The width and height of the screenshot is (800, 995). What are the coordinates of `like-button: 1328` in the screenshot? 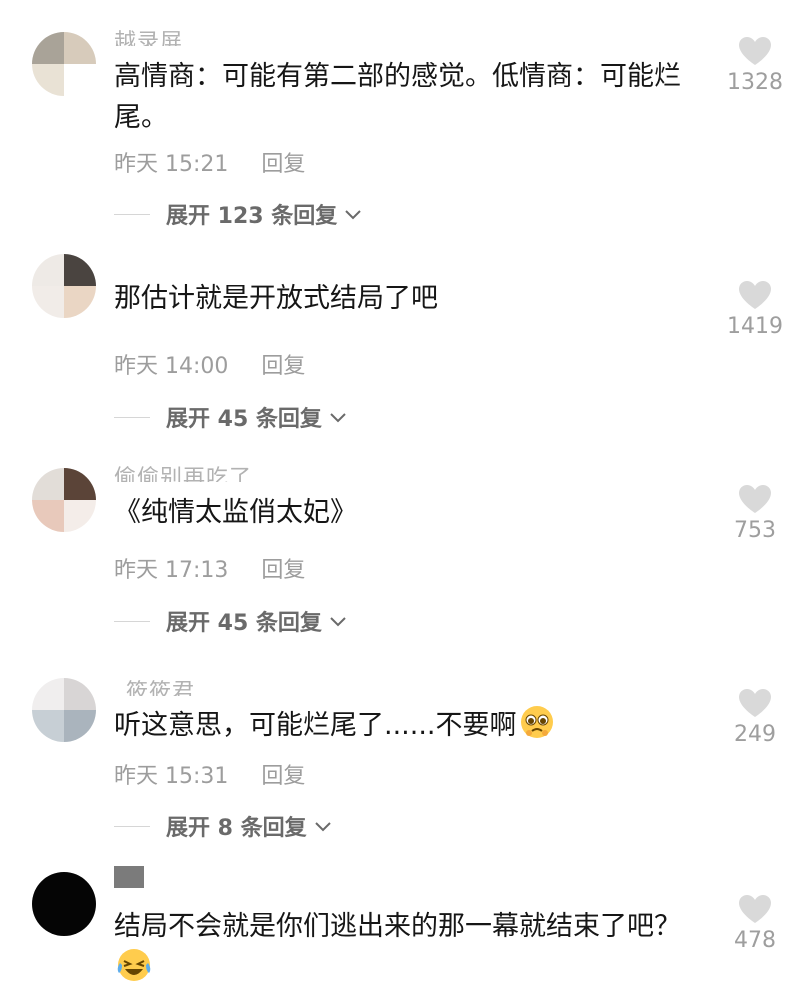 It's located at (755, 65).